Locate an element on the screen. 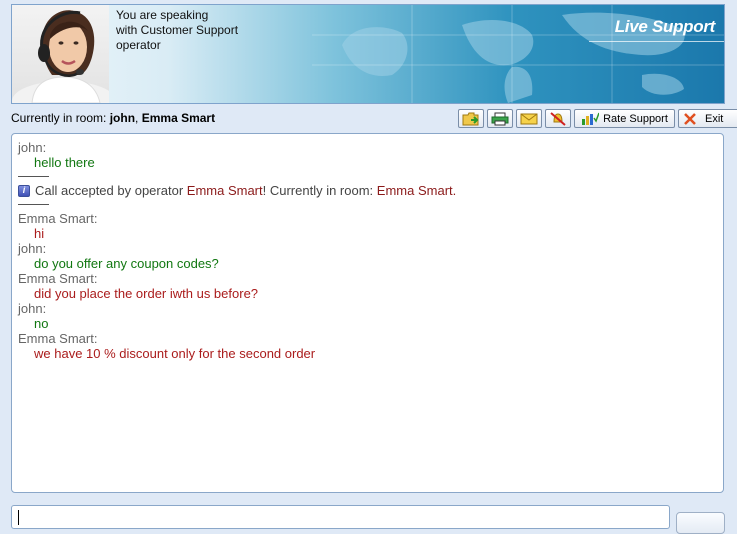 Image resolution: width=737 pixels, height=534 pixels. logo-underline is located at coordinates (656, 41).